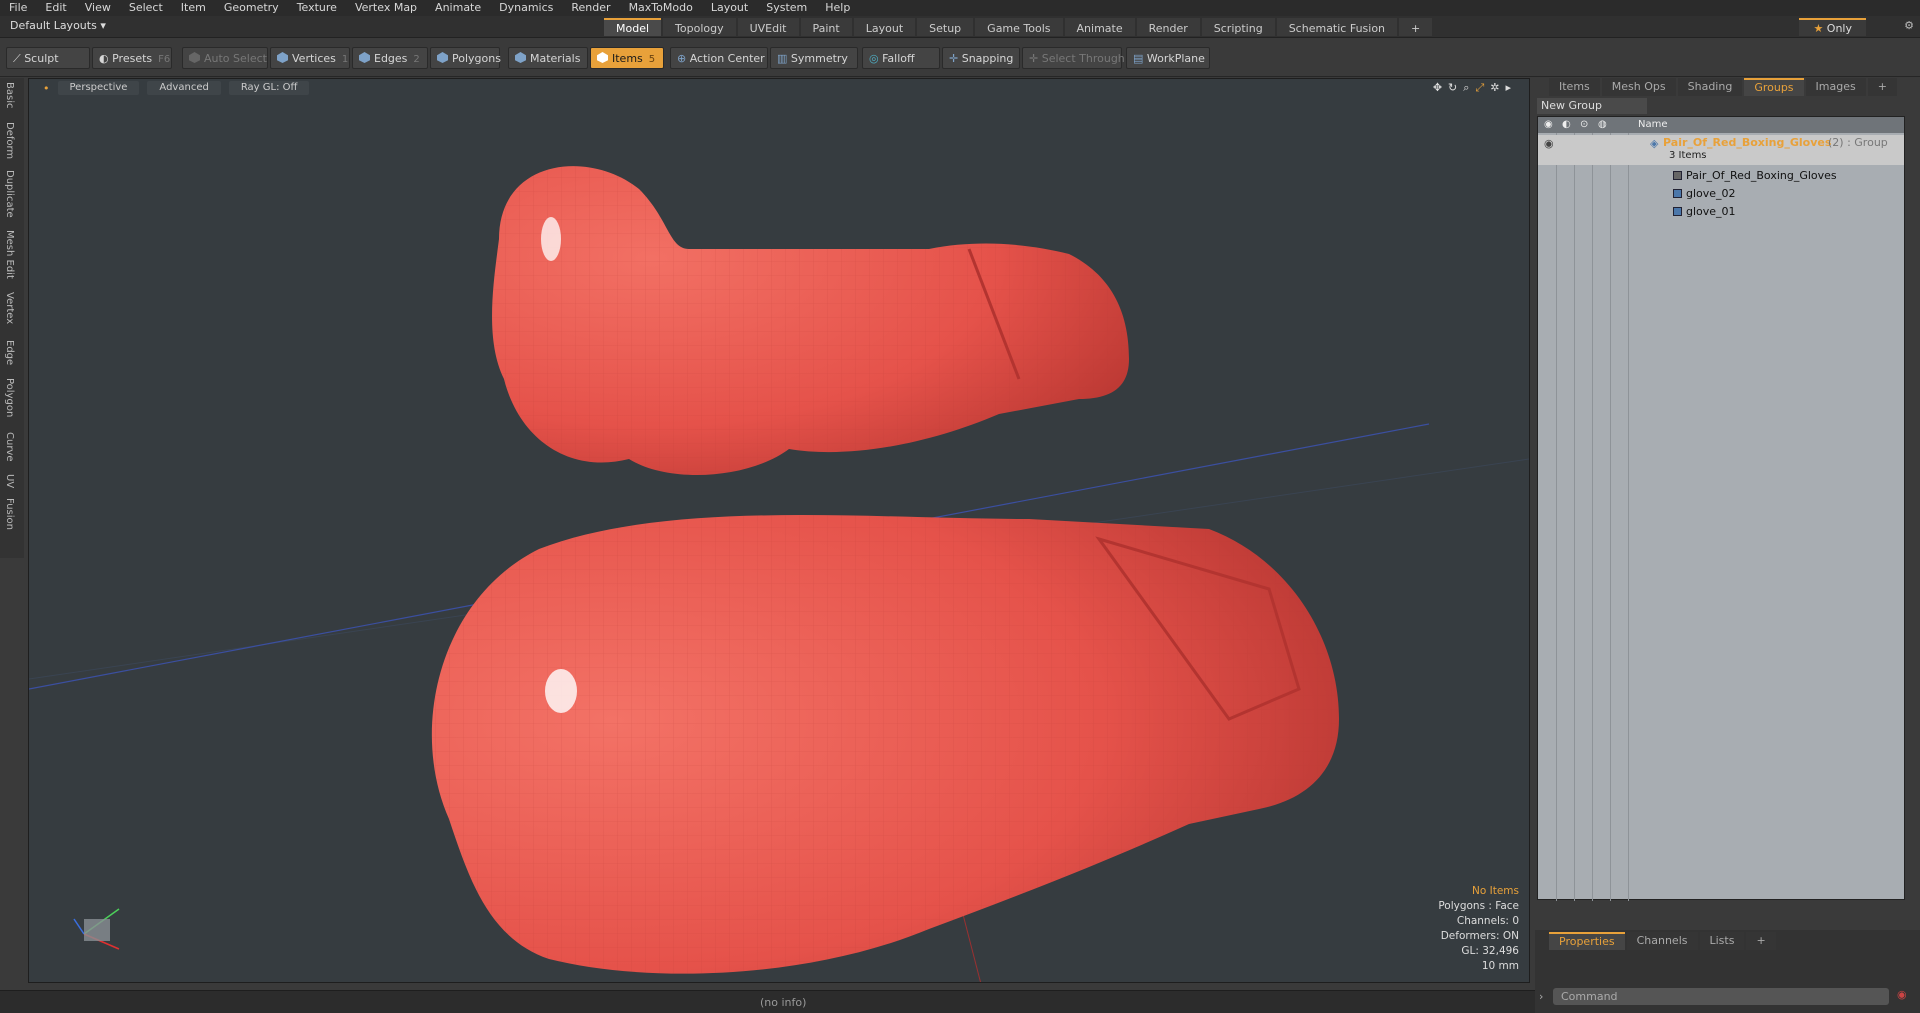 This screenshot has height=1013, width=1920. I want to click on tab-model: Model, so click(633, 27).